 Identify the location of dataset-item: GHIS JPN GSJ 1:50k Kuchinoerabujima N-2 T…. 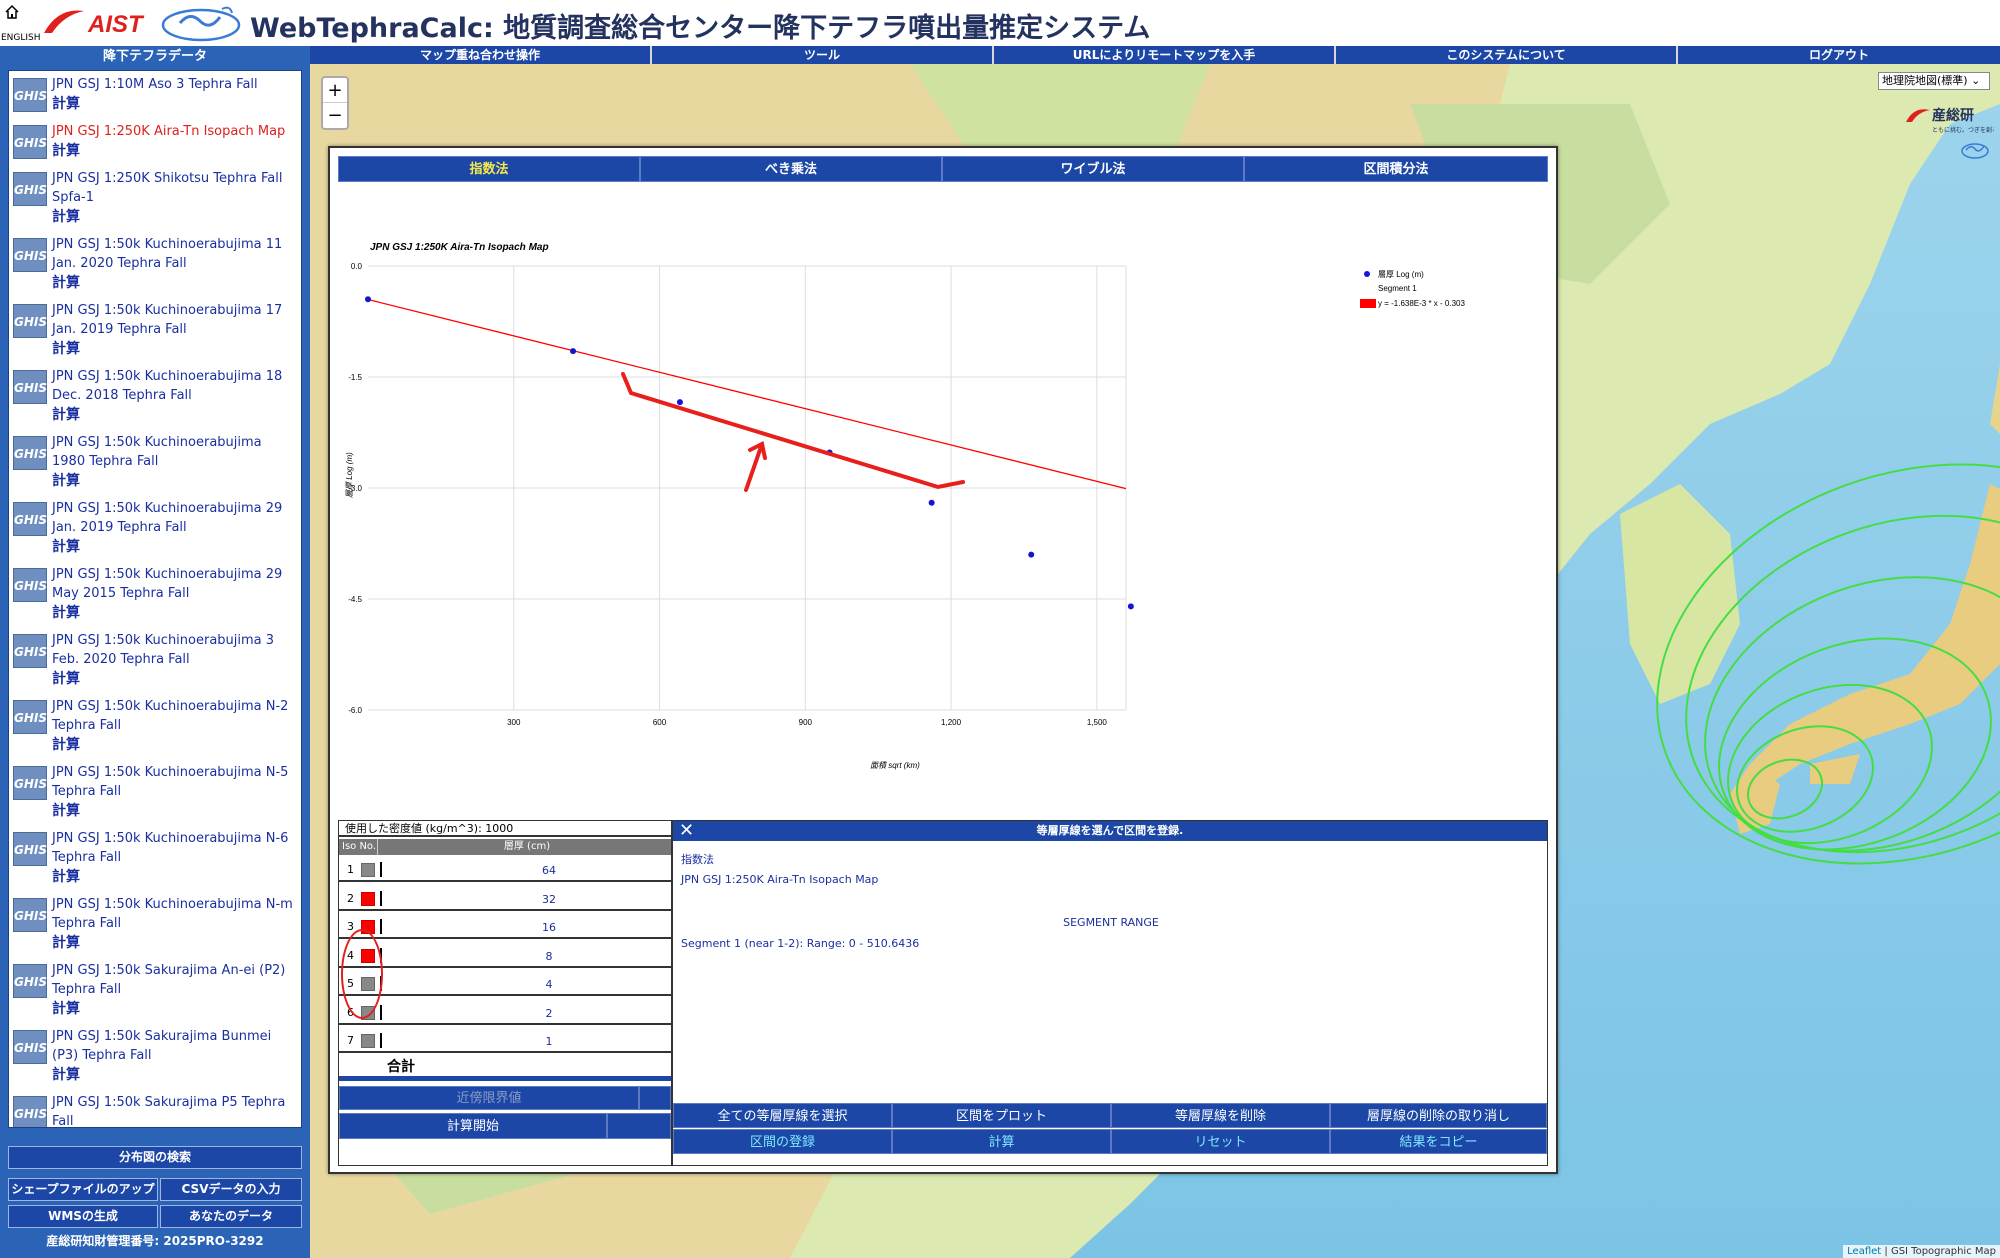
(155, 726).